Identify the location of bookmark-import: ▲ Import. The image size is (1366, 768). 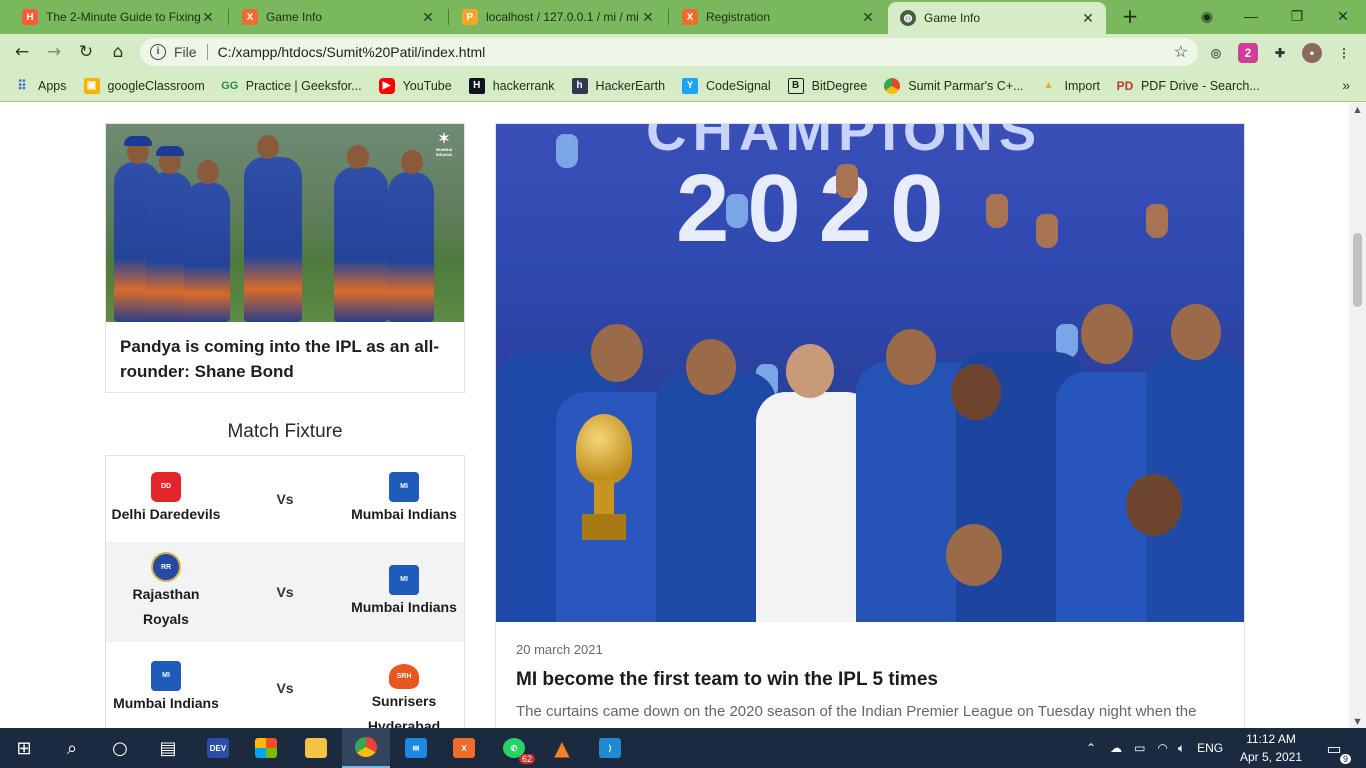
(1070, 86).